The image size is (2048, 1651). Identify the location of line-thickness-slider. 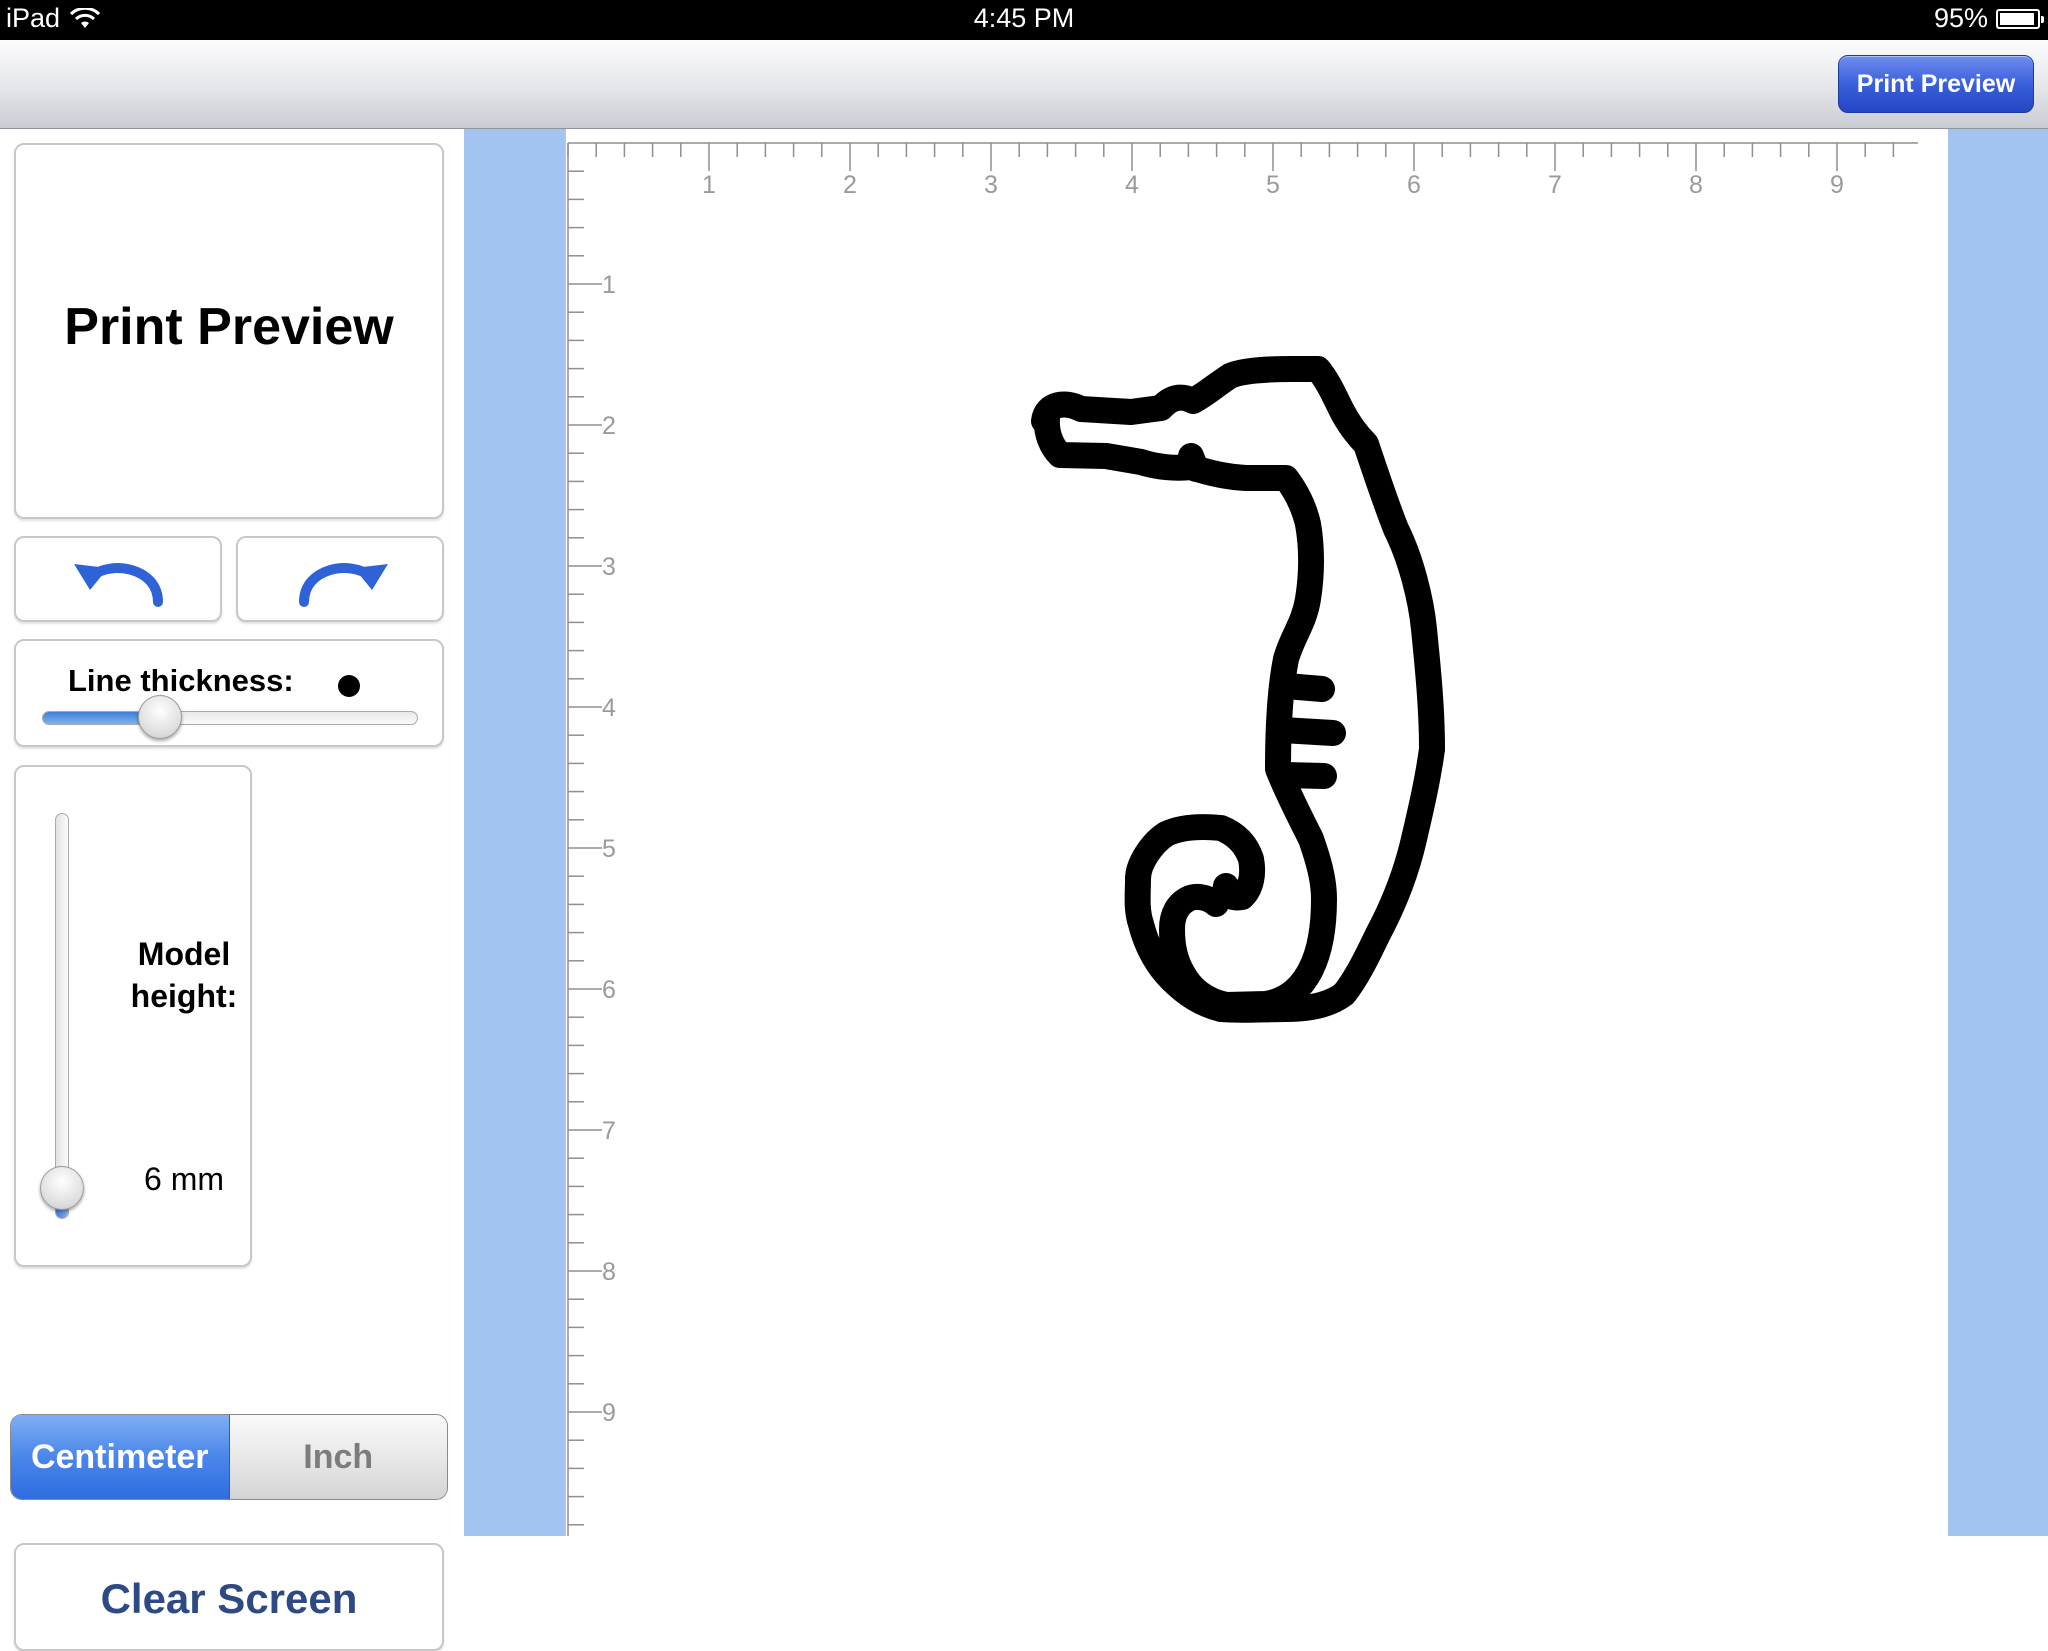
(230, 718).